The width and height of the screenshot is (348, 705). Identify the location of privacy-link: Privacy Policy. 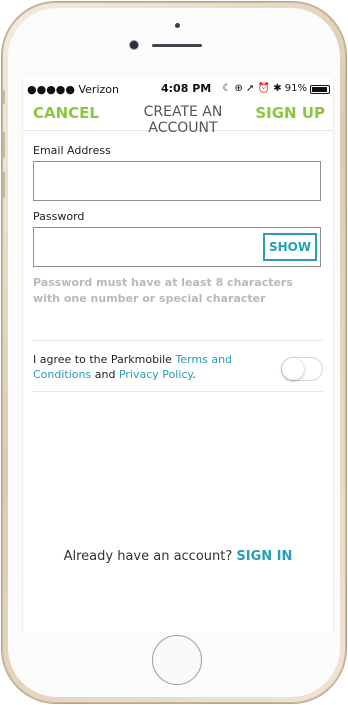
(155, 374).